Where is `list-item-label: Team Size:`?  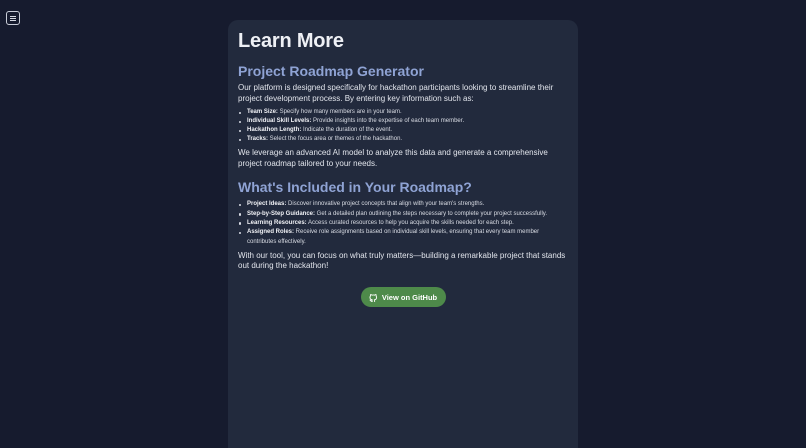 list-item-label: Team Size: is located at coordinates (262, 112).